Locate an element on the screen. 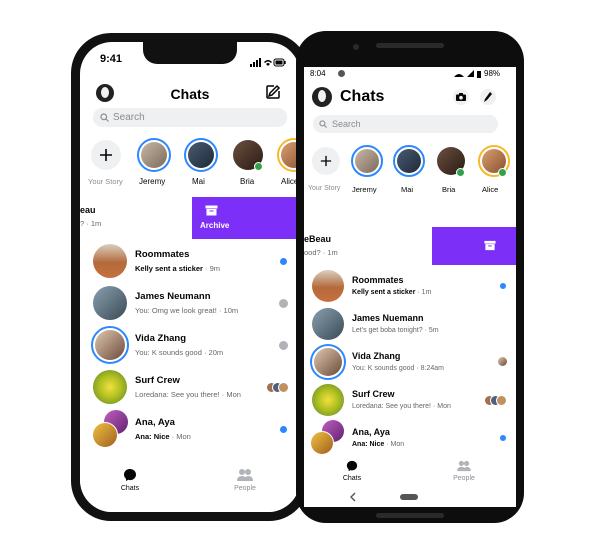 The height and width of the screenshot is (550, 600). back-icon is located at coordinates (353, 497).